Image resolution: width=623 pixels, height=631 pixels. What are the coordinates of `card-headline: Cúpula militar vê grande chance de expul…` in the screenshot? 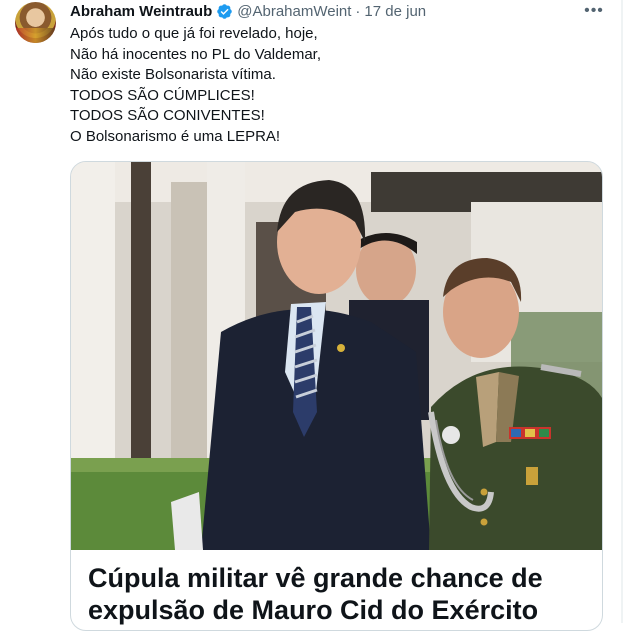 It's located at (338, 594).